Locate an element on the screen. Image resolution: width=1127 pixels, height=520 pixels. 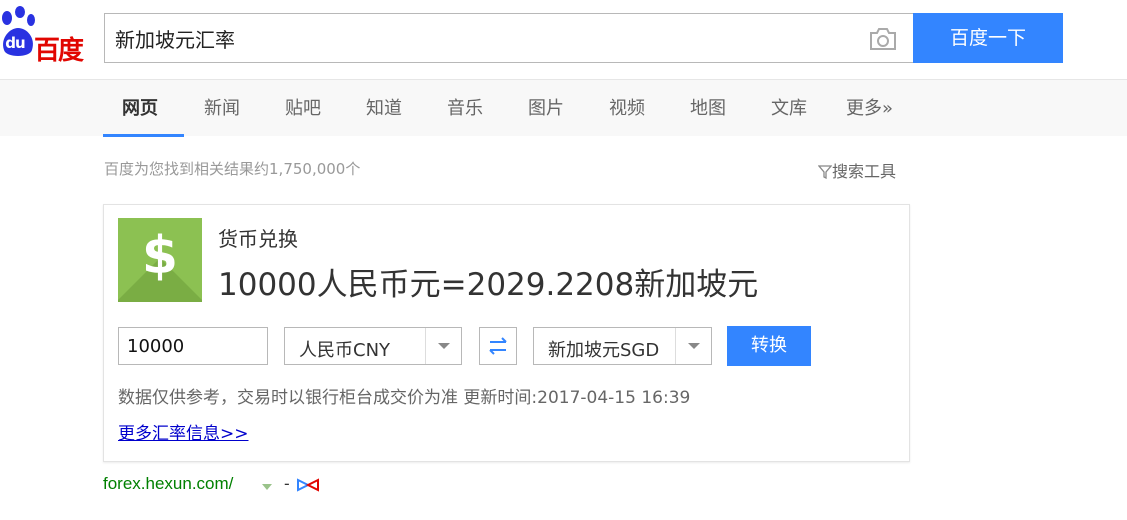
tab-zhidao: 知道 is located at coordinates (384, 107).